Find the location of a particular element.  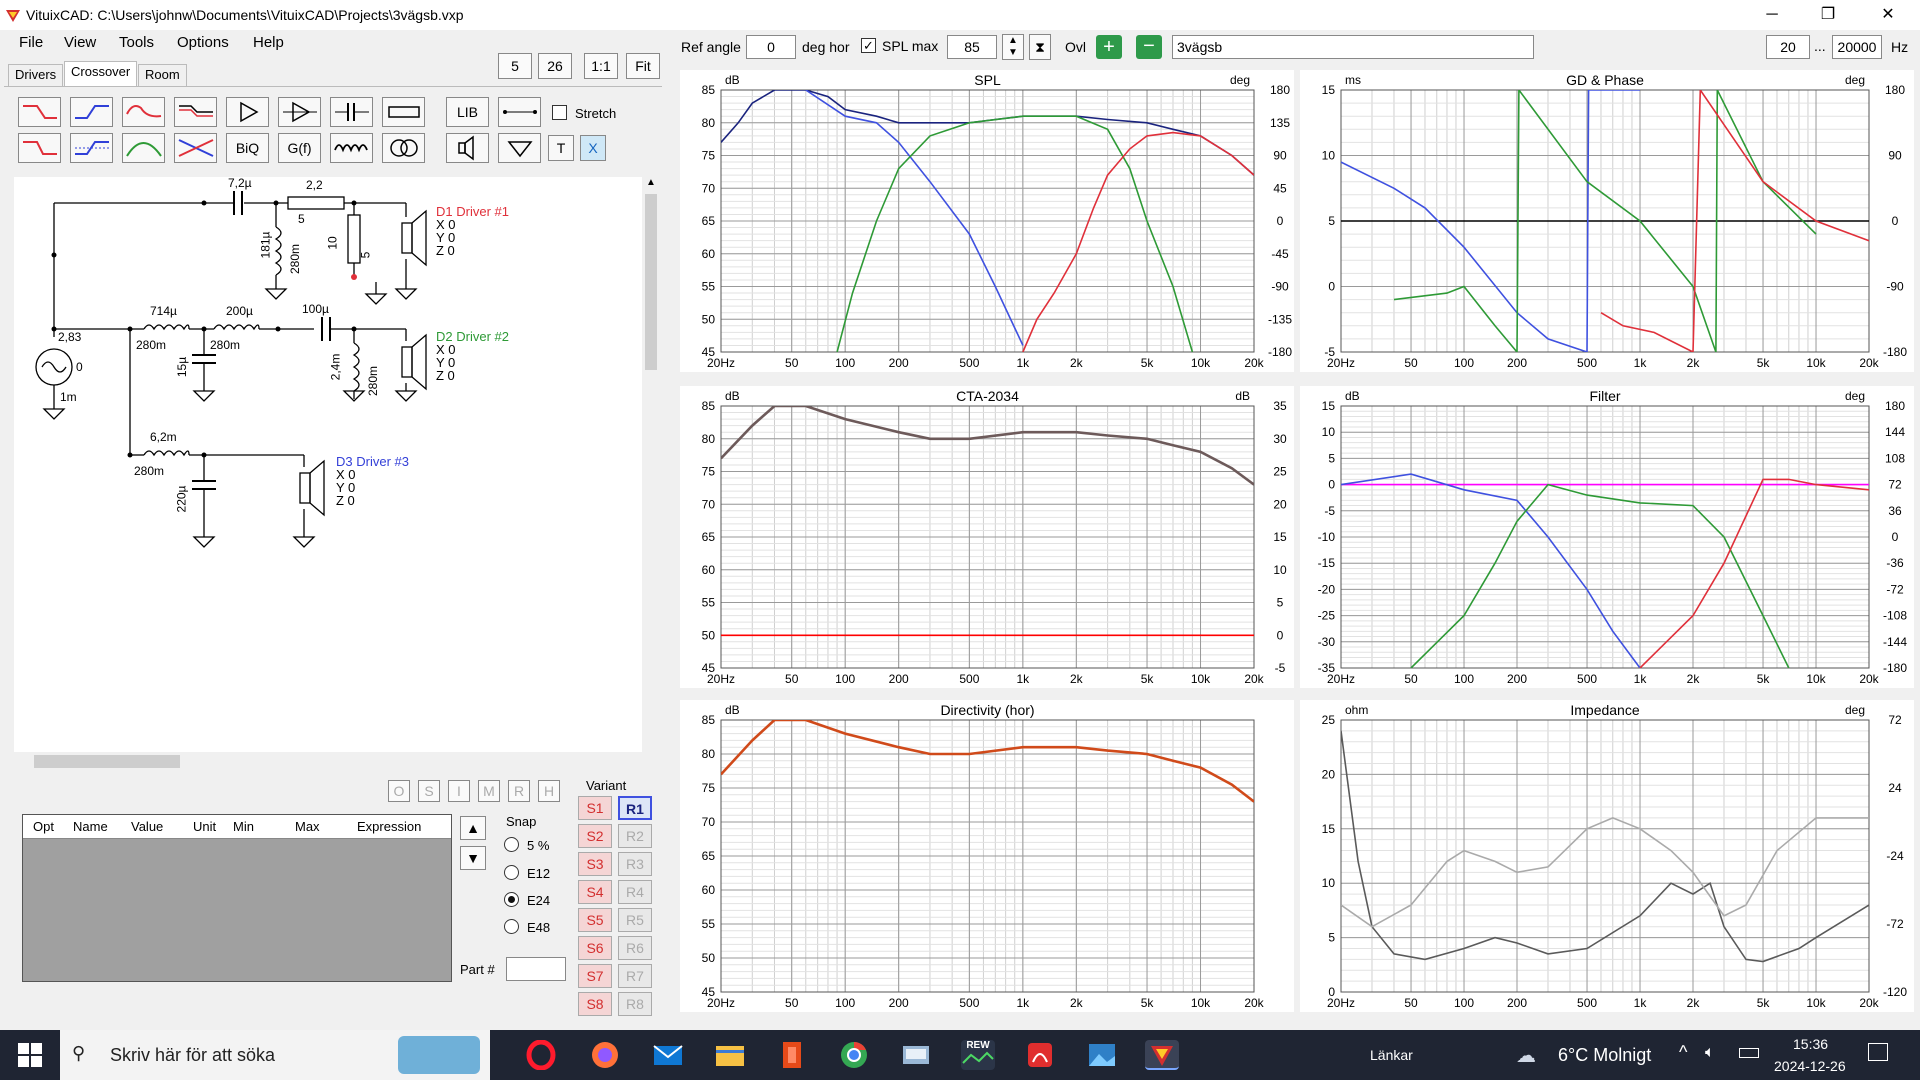

lock-i-button: I is located at coordinates (459, 791).